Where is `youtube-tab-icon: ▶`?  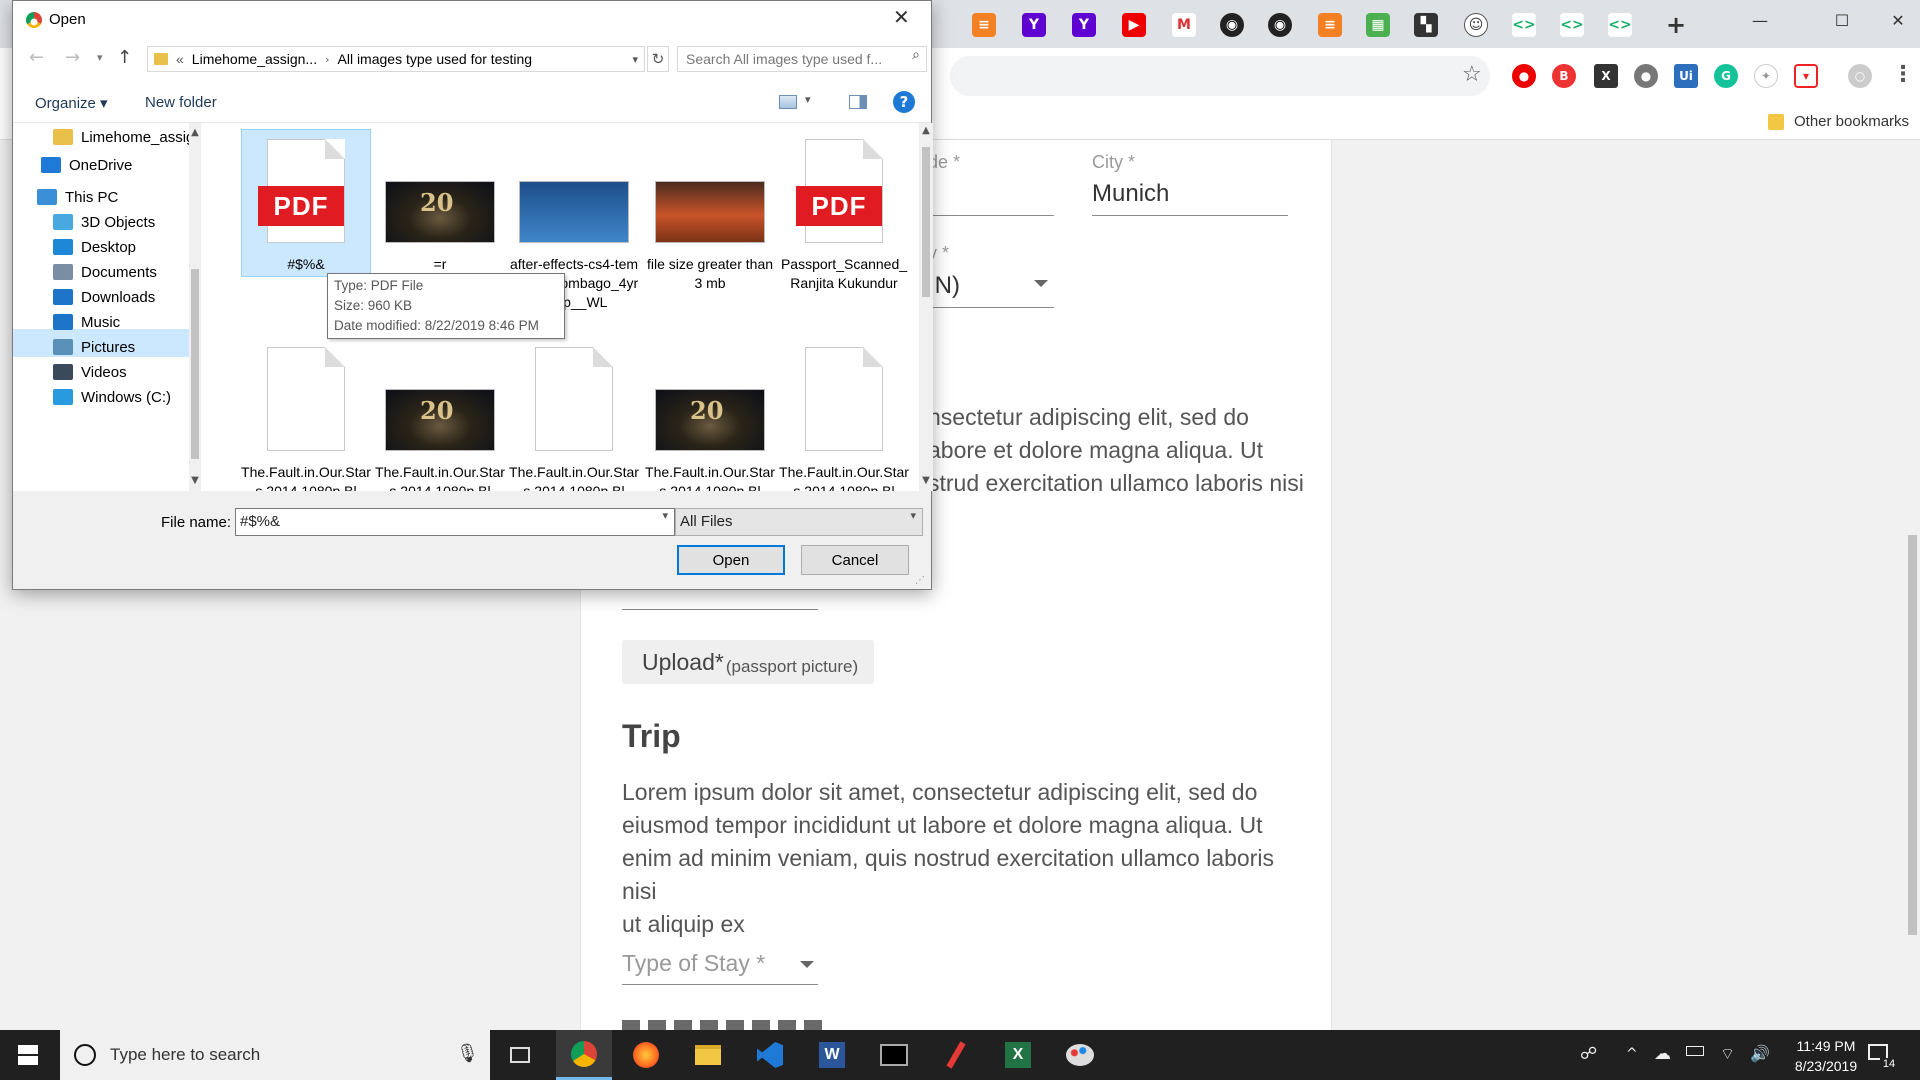
youtube-tab-icon: ▶ is located at coordinates (1134, 25).